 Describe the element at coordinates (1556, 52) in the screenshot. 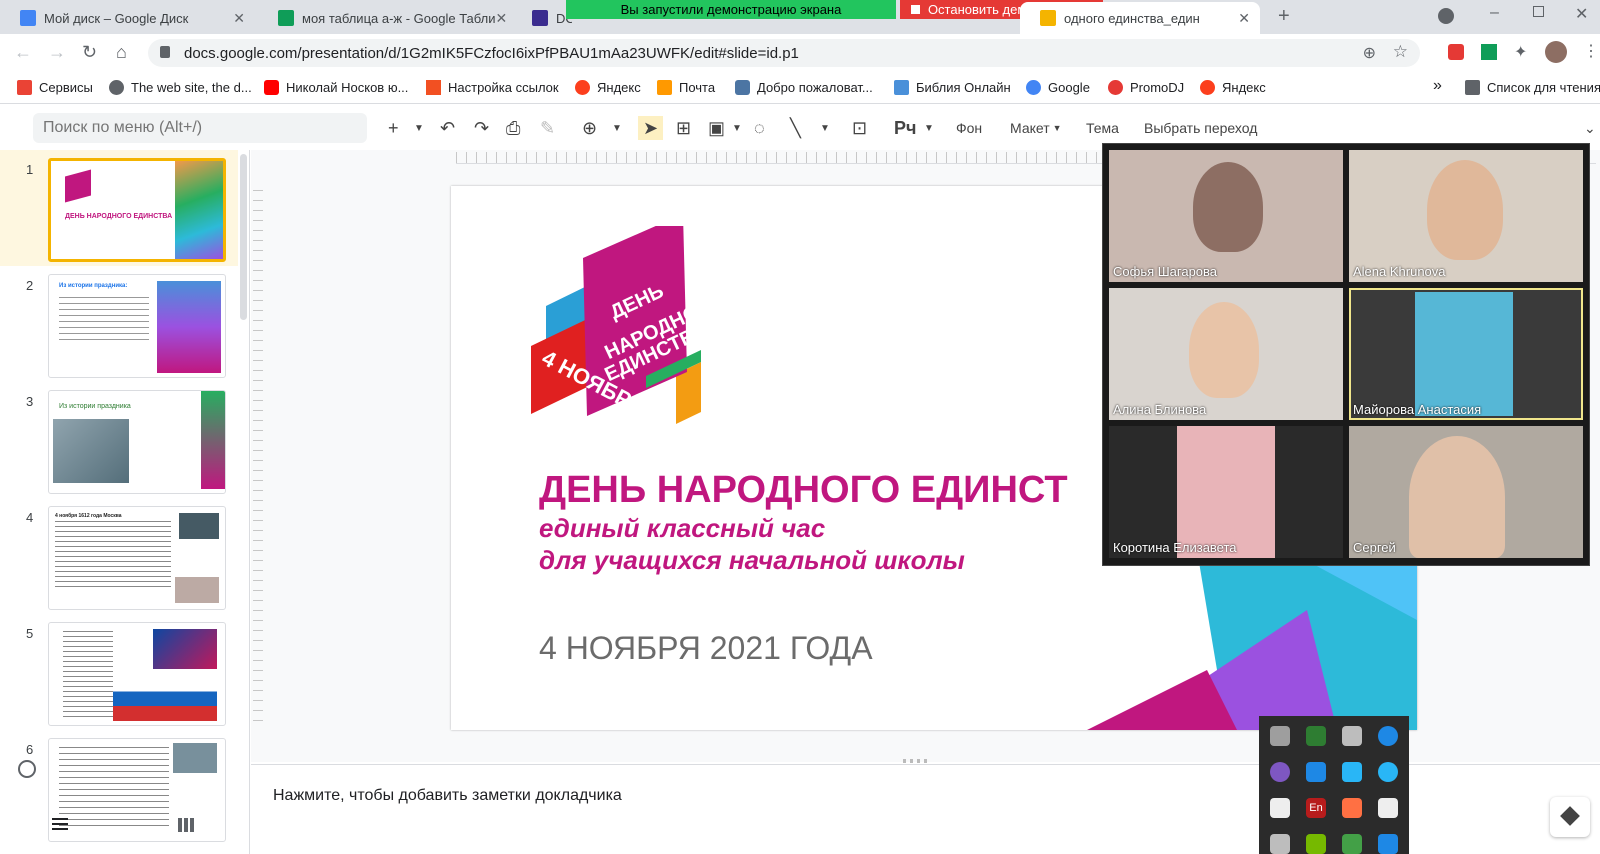

I see `avatar` at that location.